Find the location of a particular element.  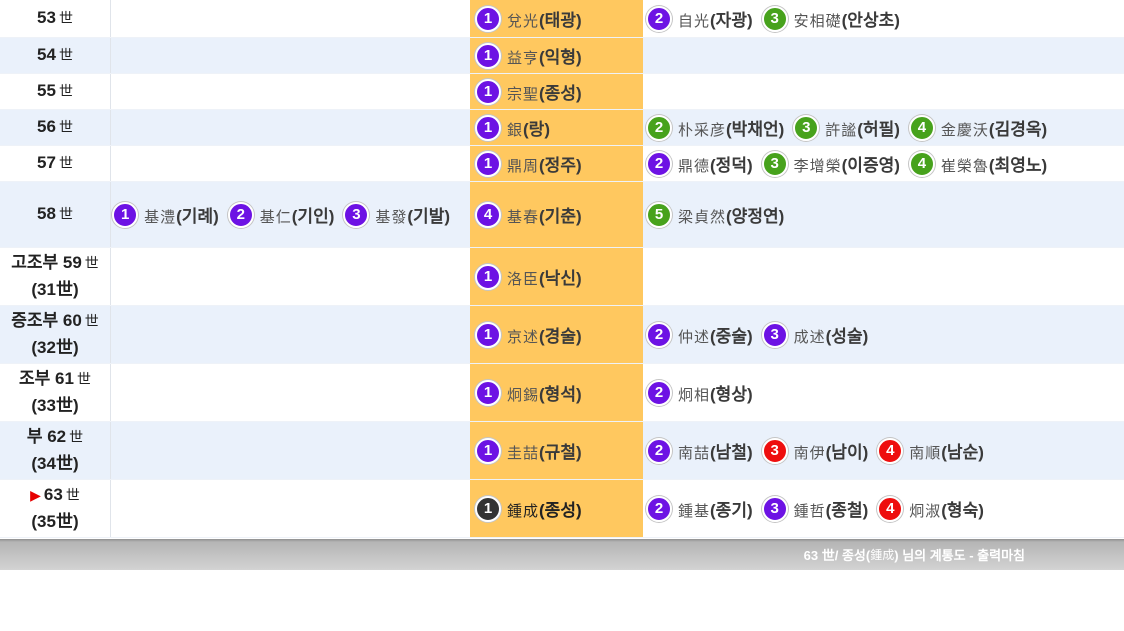

siblings-left: 1 基澧(기례) 2 基仁(기인) 3 基發(기발) is located at coordinates (290, 214).